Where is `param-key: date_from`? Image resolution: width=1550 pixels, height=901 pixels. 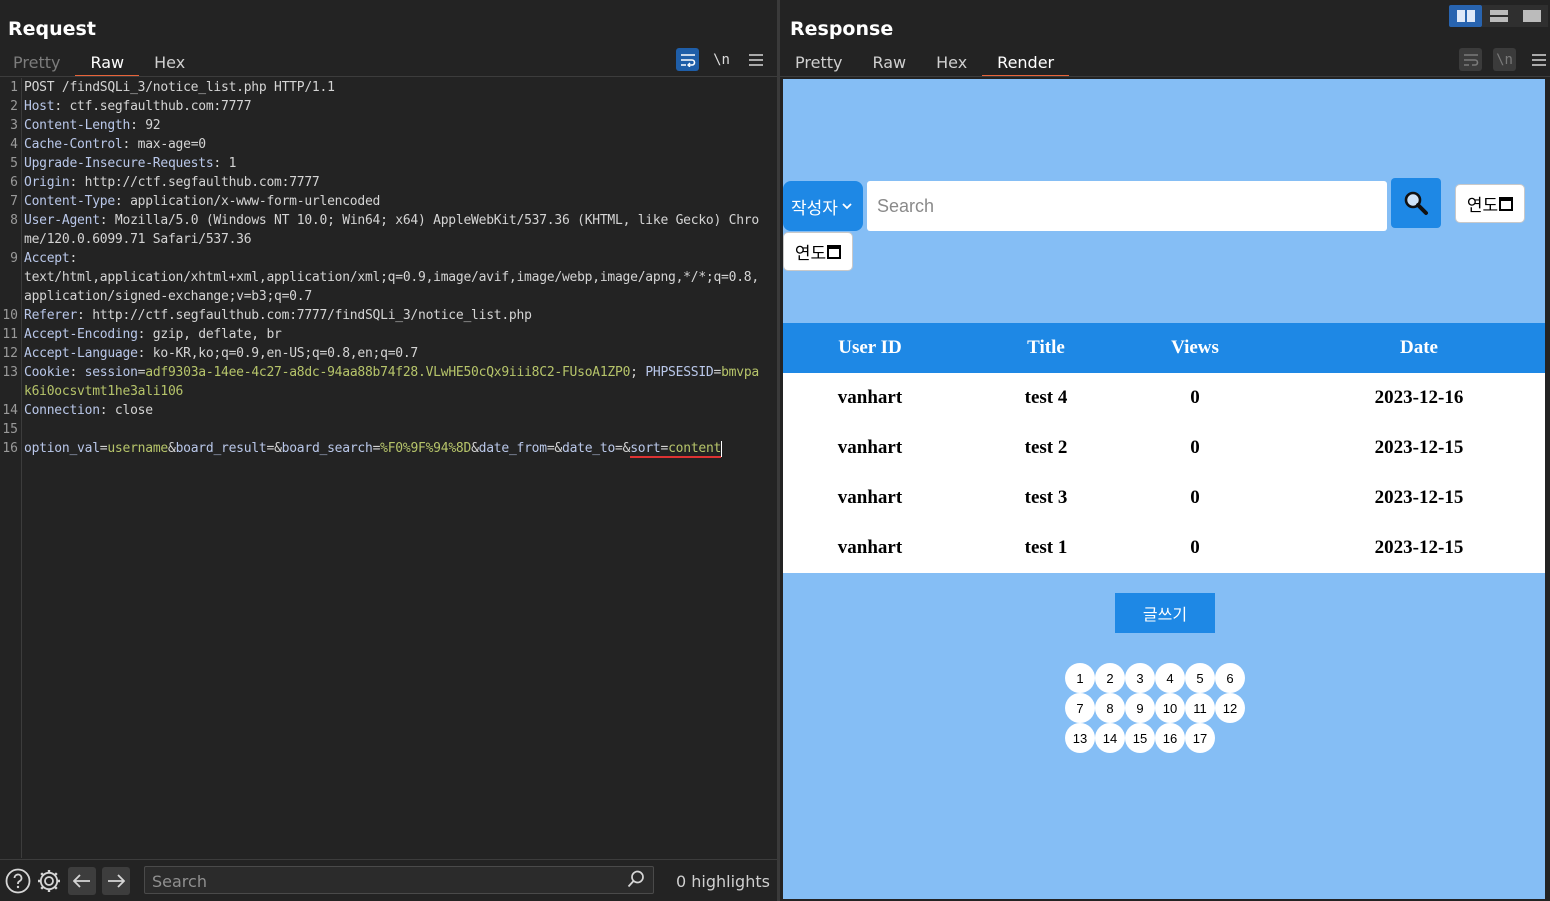
param-key: date_from is located at coordinates (512, 448).